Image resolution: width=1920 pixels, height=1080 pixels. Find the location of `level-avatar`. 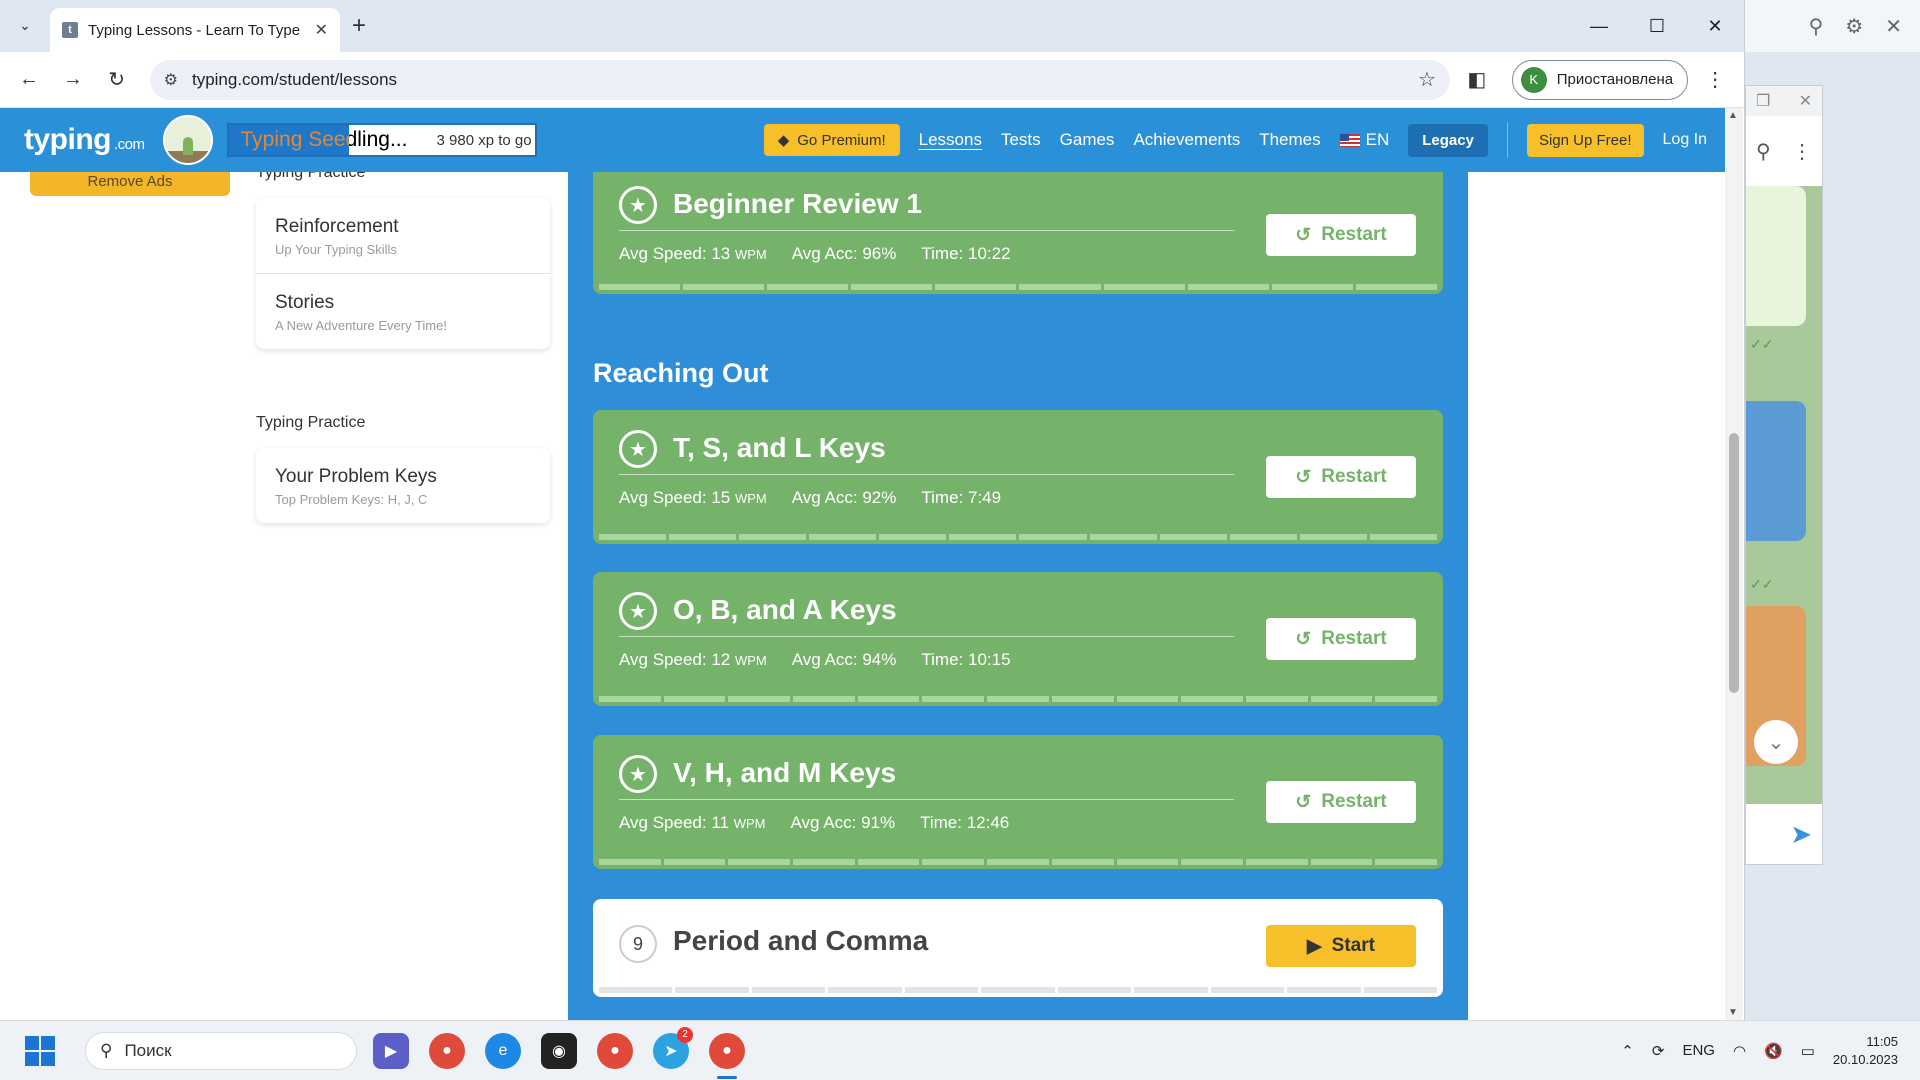

level-avatar is located at coordinates (187, 140).